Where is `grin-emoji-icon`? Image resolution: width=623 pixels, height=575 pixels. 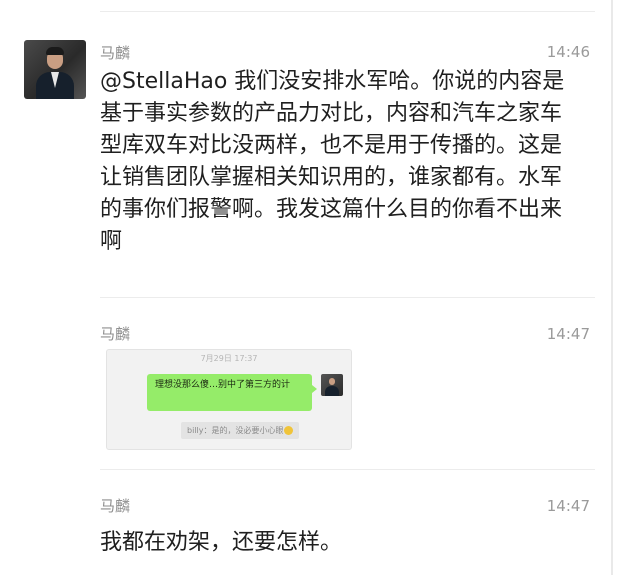
grin-emoji-icon is located at coordinates (289, 430).